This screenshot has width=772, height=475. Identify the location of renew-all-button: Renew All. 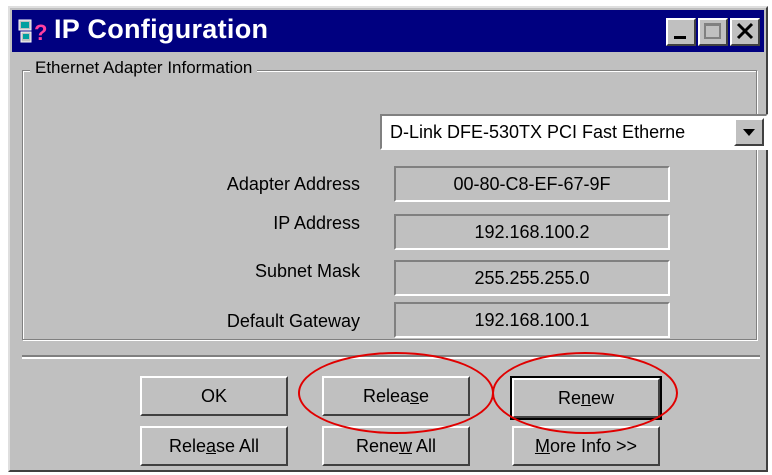
(396, 446).